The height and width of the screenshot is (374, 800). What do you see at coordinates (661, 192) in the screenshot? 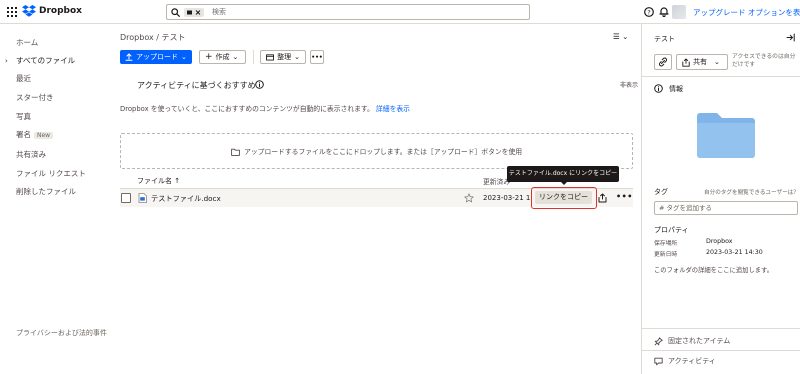
I see `tags-label: タグ` at bounding box center [661, 192].